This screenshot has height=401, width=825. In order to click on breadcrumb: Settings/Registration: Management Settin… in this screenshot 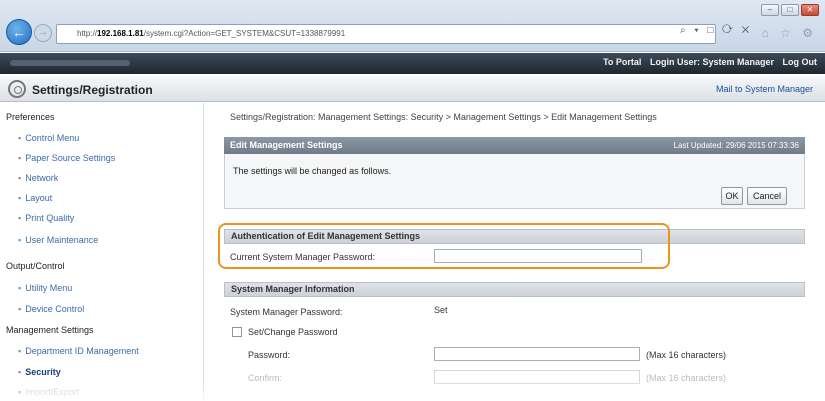, I will do `click(443, 117)`.